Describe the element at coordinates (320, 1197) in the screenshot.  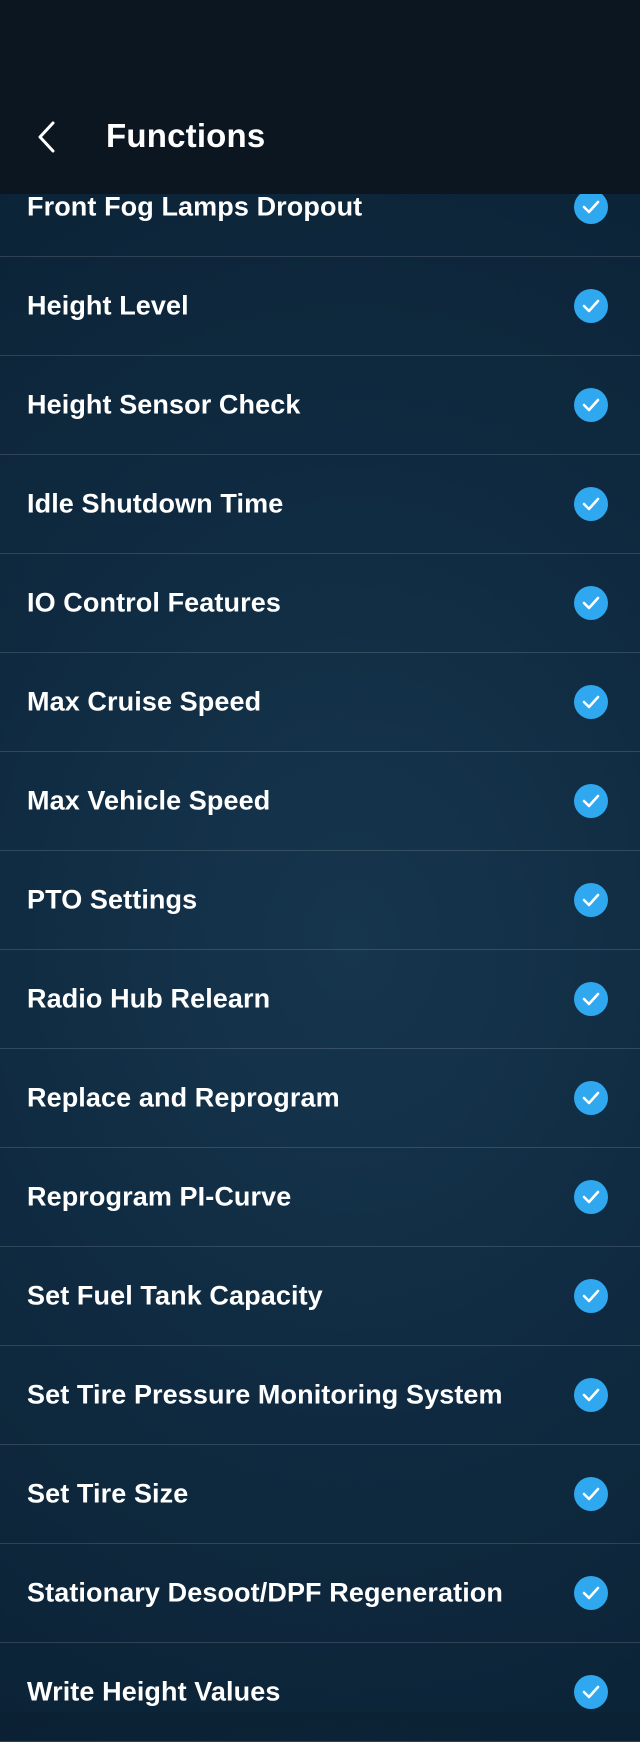
I see `list-item: Reprogram PI-Curve` at that location.